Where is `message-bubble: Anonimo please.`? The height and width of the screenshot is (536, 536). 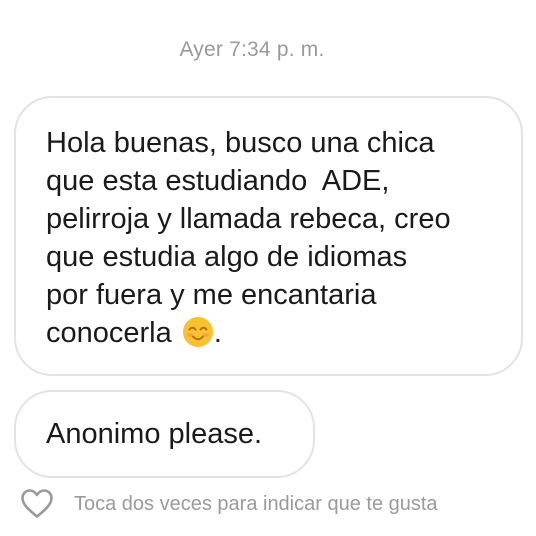 message-bubble: Anonimo please. is located at coordinates (164, 434).